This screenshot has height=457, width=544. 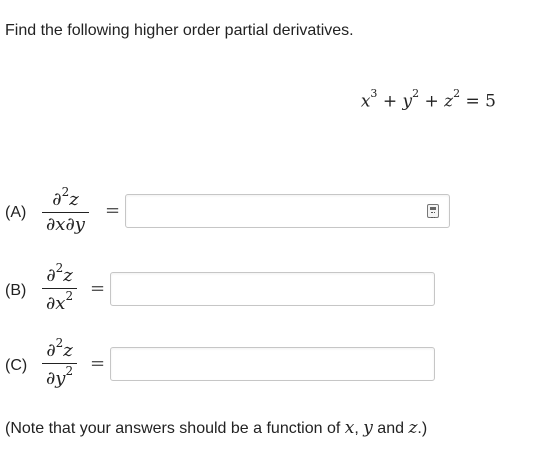 I want to click on part-b-equals: =, so click(x=98, y=288).